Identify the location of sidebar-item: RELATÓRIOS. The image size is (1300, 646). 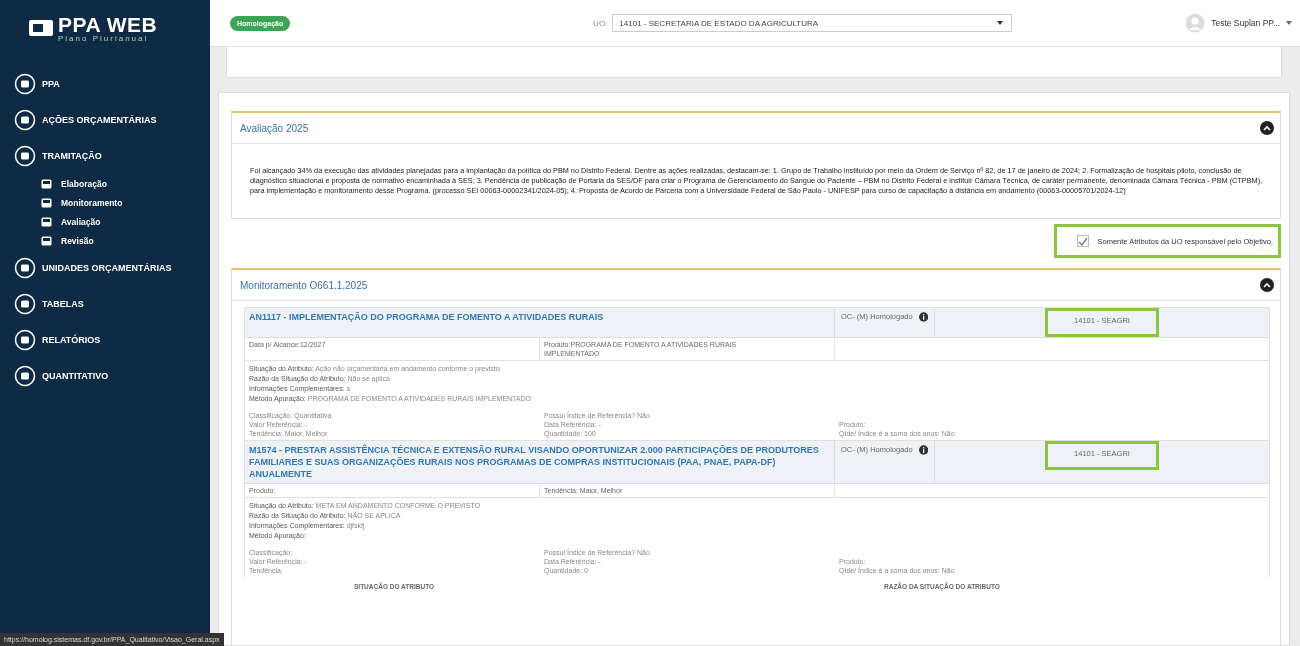
(105, 340).